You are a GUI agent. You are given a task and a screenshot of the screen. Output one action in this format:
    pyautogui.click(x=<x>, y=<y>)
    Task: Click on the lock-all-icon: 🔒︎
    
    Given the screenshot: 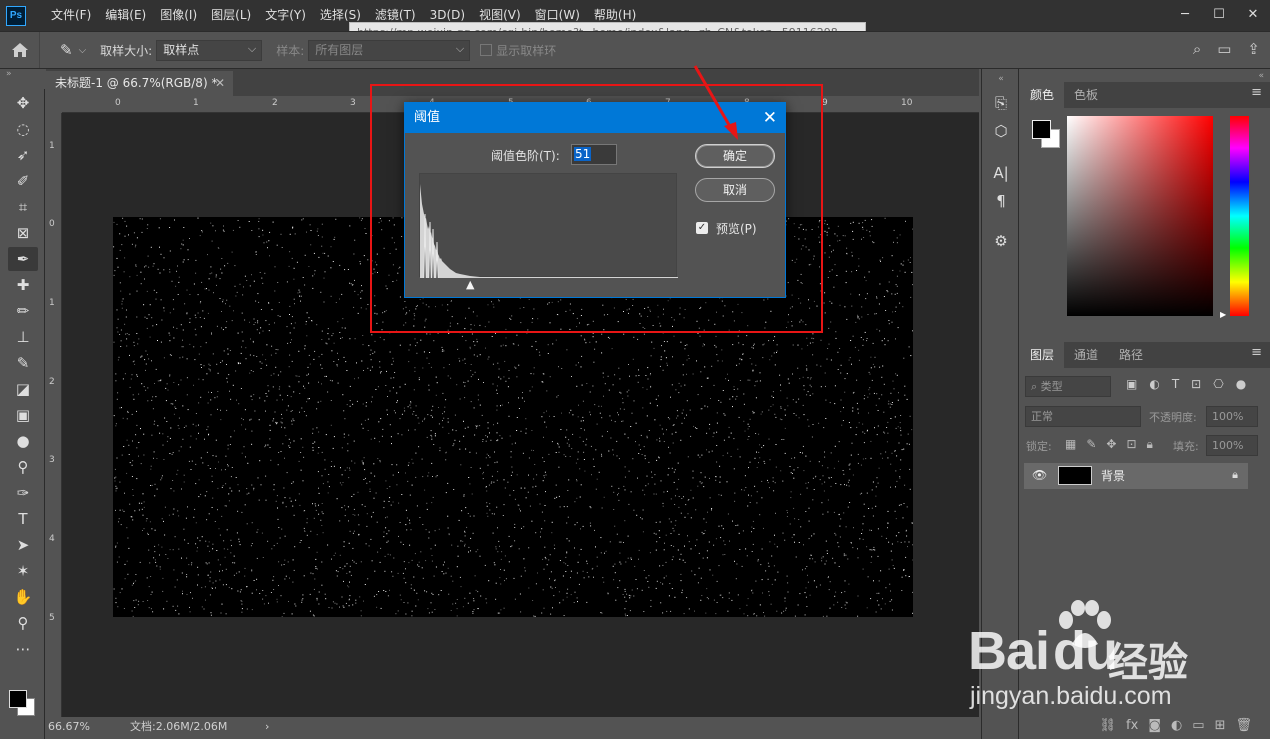 What is the action you would take?
    pyautogui.click(x=1150, y=444)
    